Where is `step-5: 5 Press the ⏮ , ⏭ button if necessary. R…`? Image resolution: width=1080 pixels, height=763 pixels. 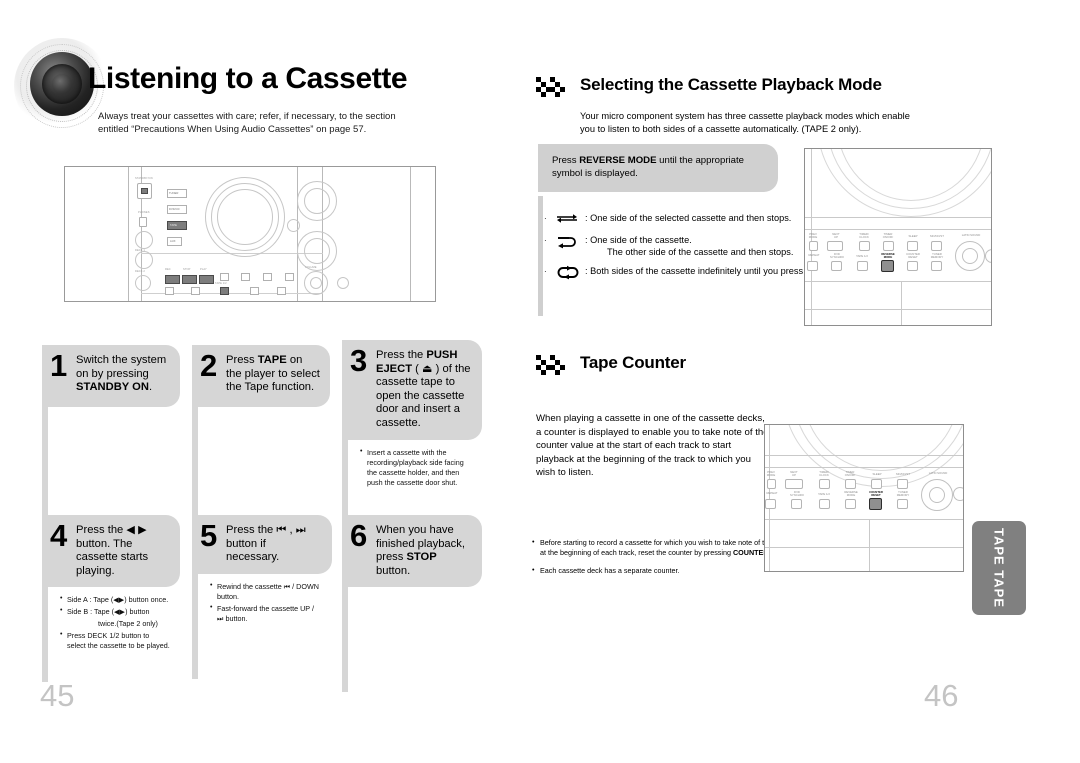 step-5: 5 Press the ⏮ , ⏭ button if necessary. R… is located at coordinates (262, 597).